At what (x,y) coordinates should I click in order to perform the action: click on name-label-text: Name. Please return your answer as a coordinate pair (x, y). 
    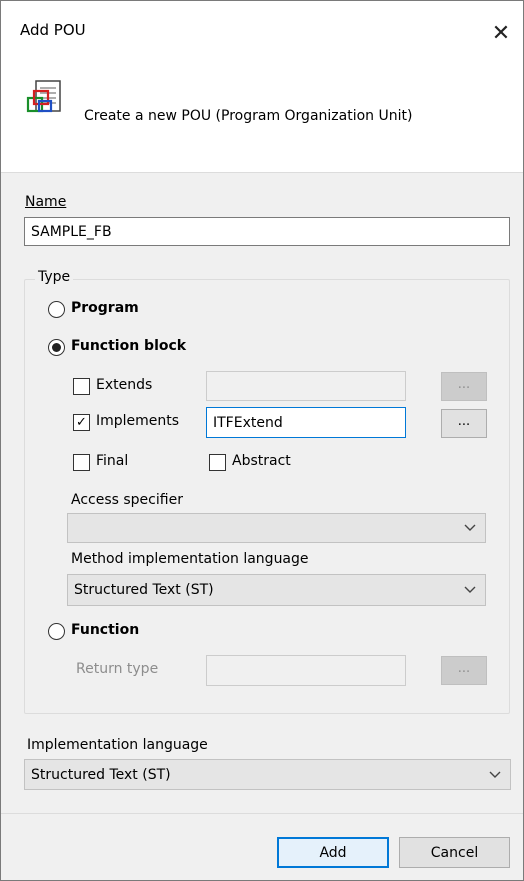
    Looking at the image, I should click on (46, 202).